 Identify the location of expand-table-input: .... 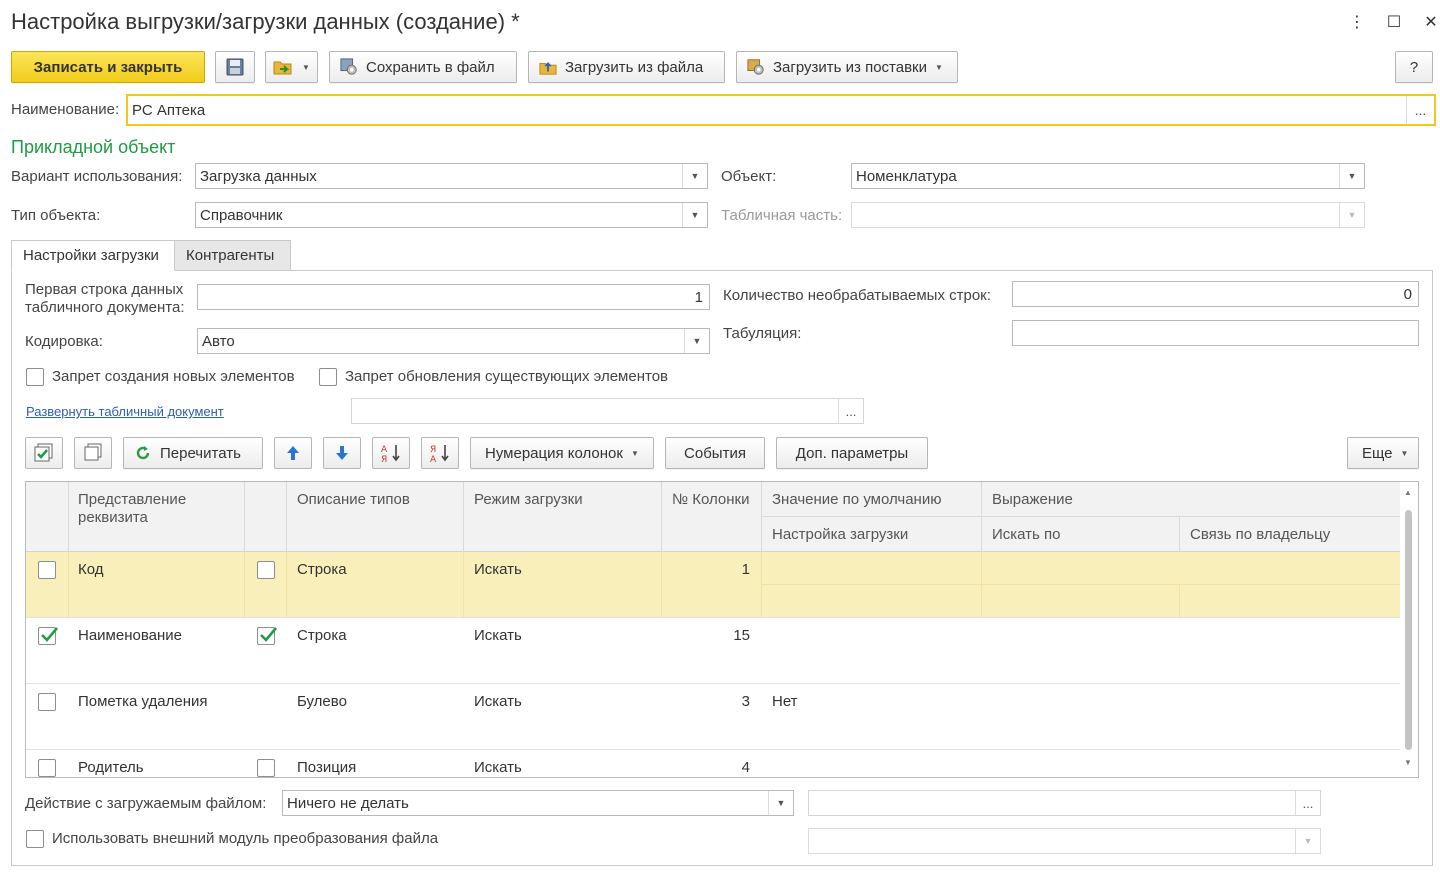
(607, 411).